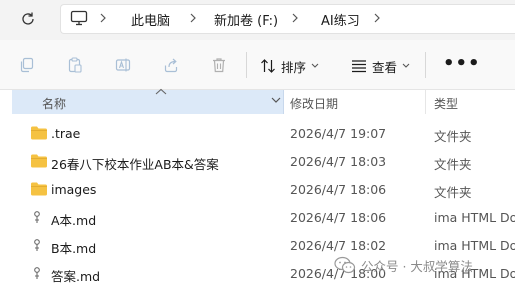 The image size is (515, 288). What do you see at coordinates (161, 91) in the screenshot?
I see `sort-ascending-icon` at bounding box center [161, 91].